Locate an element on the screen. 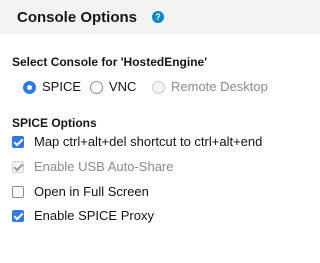 The height and width of the screenshot is (263, 320). checkbox-row-spice-proxy: Enable SPICE Proxy is located at coordinates (83, 216).